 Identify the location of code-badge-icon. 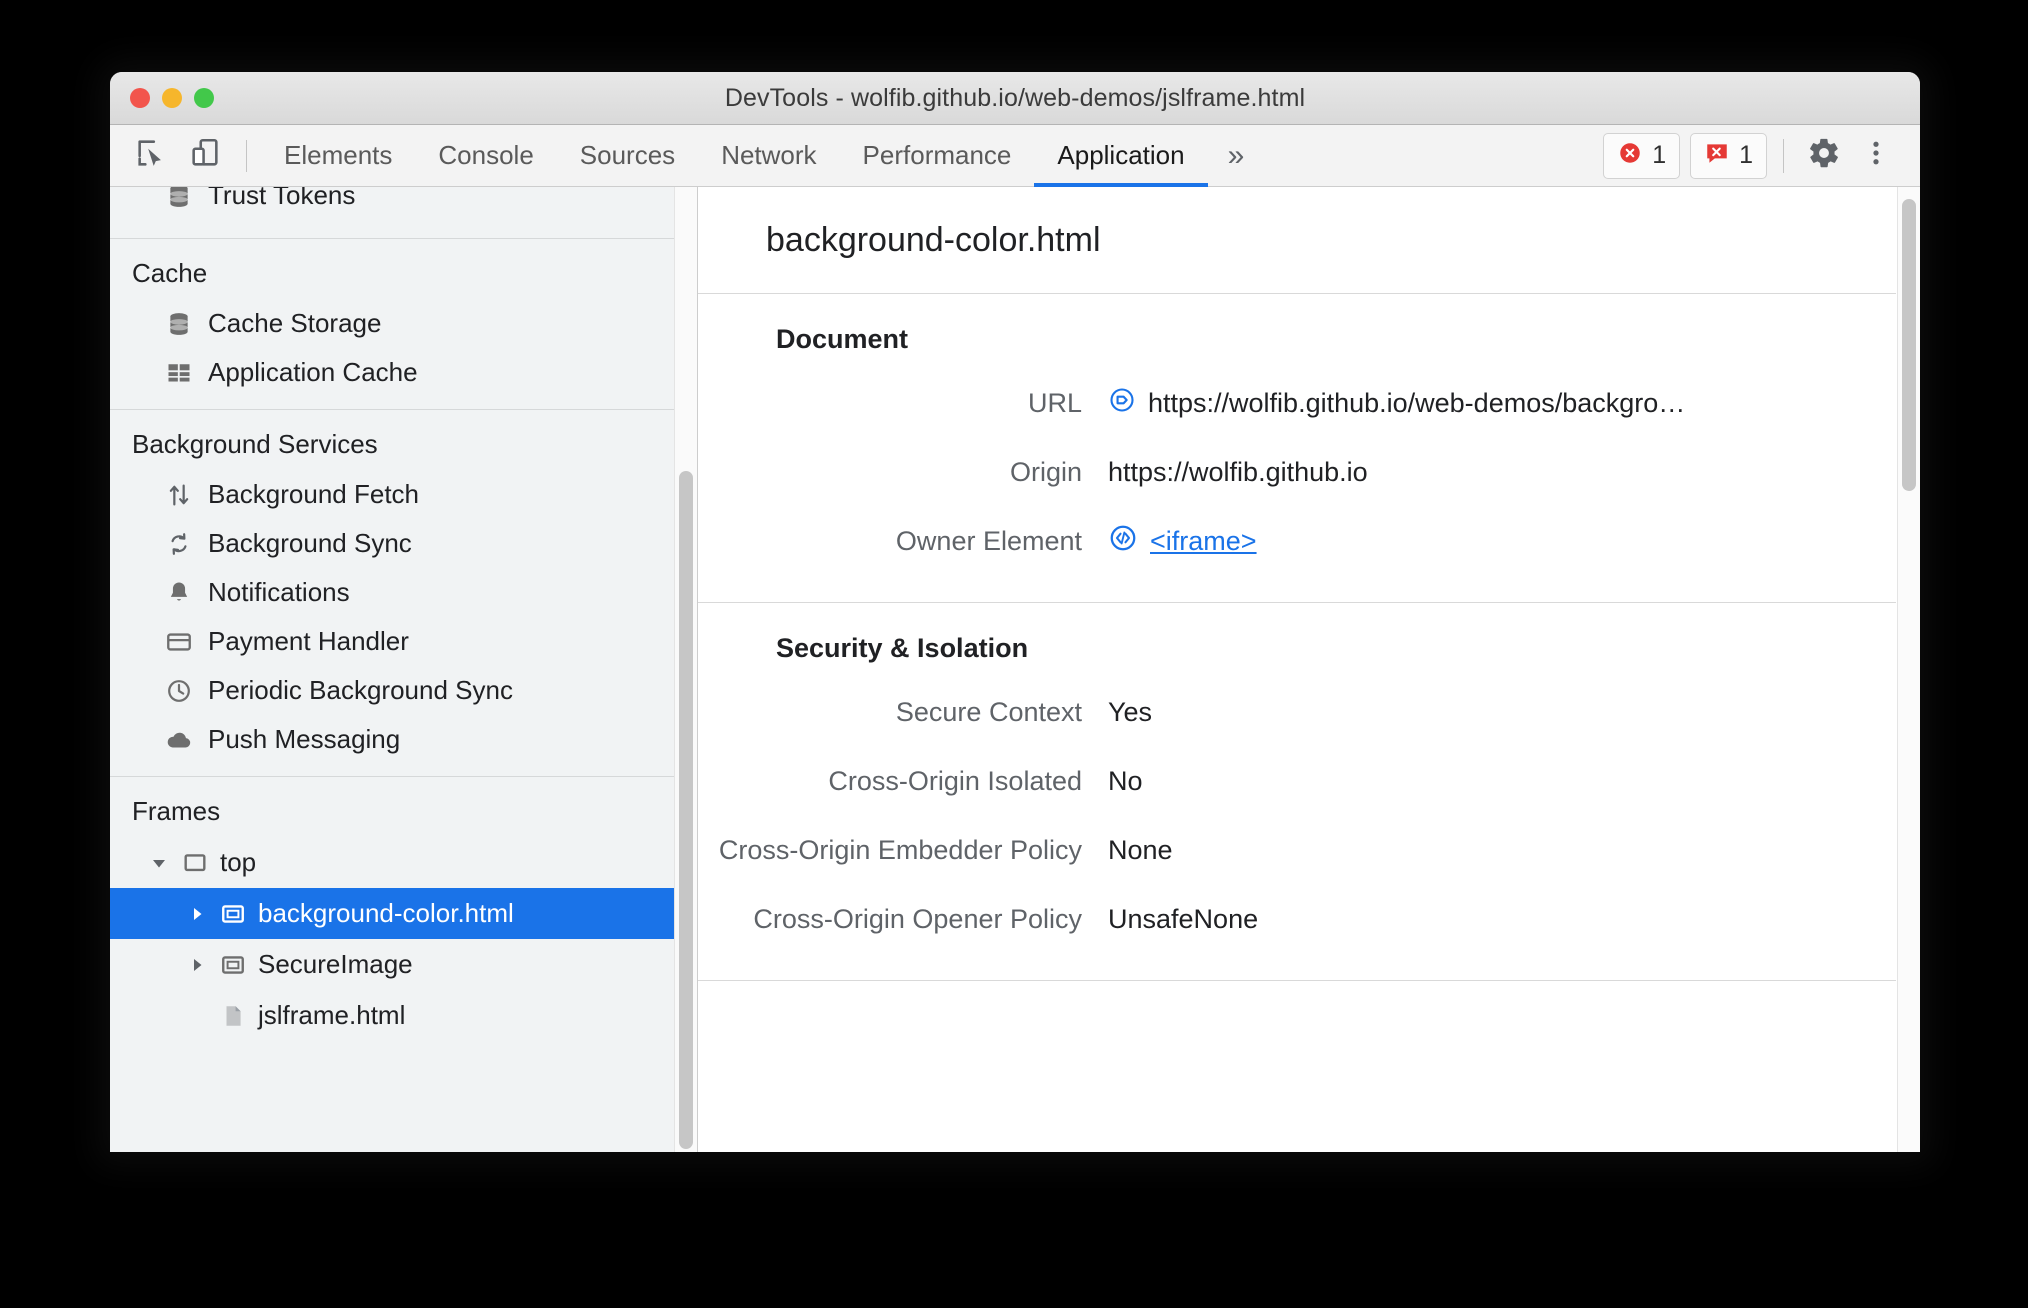
(1123, 541).